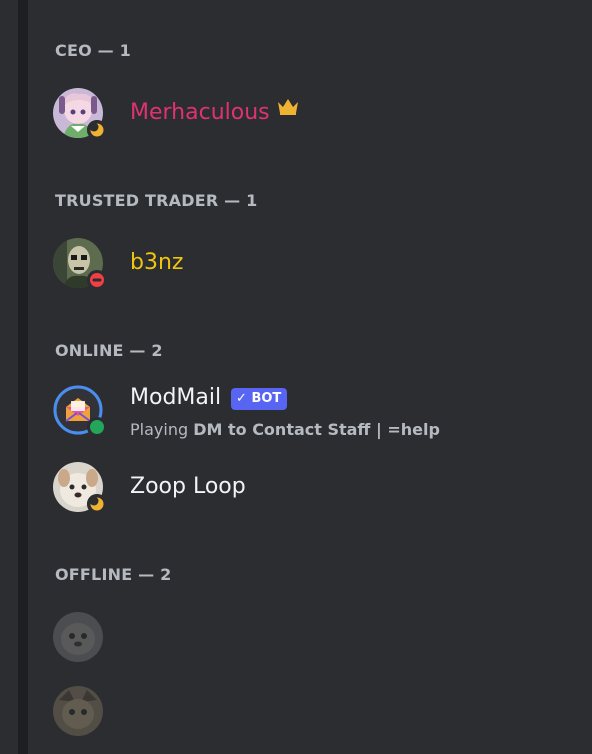  Describe the element at coordinates (97, 280) in the screenshot. I see `dnd-status-icon` at that location.